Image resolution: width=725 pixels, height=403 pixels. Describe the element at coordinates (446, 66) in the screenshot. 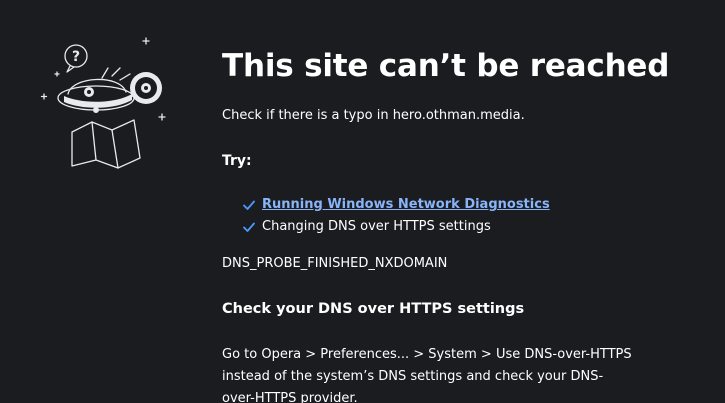

I see `page-title: This site can’t be reached` at that location.